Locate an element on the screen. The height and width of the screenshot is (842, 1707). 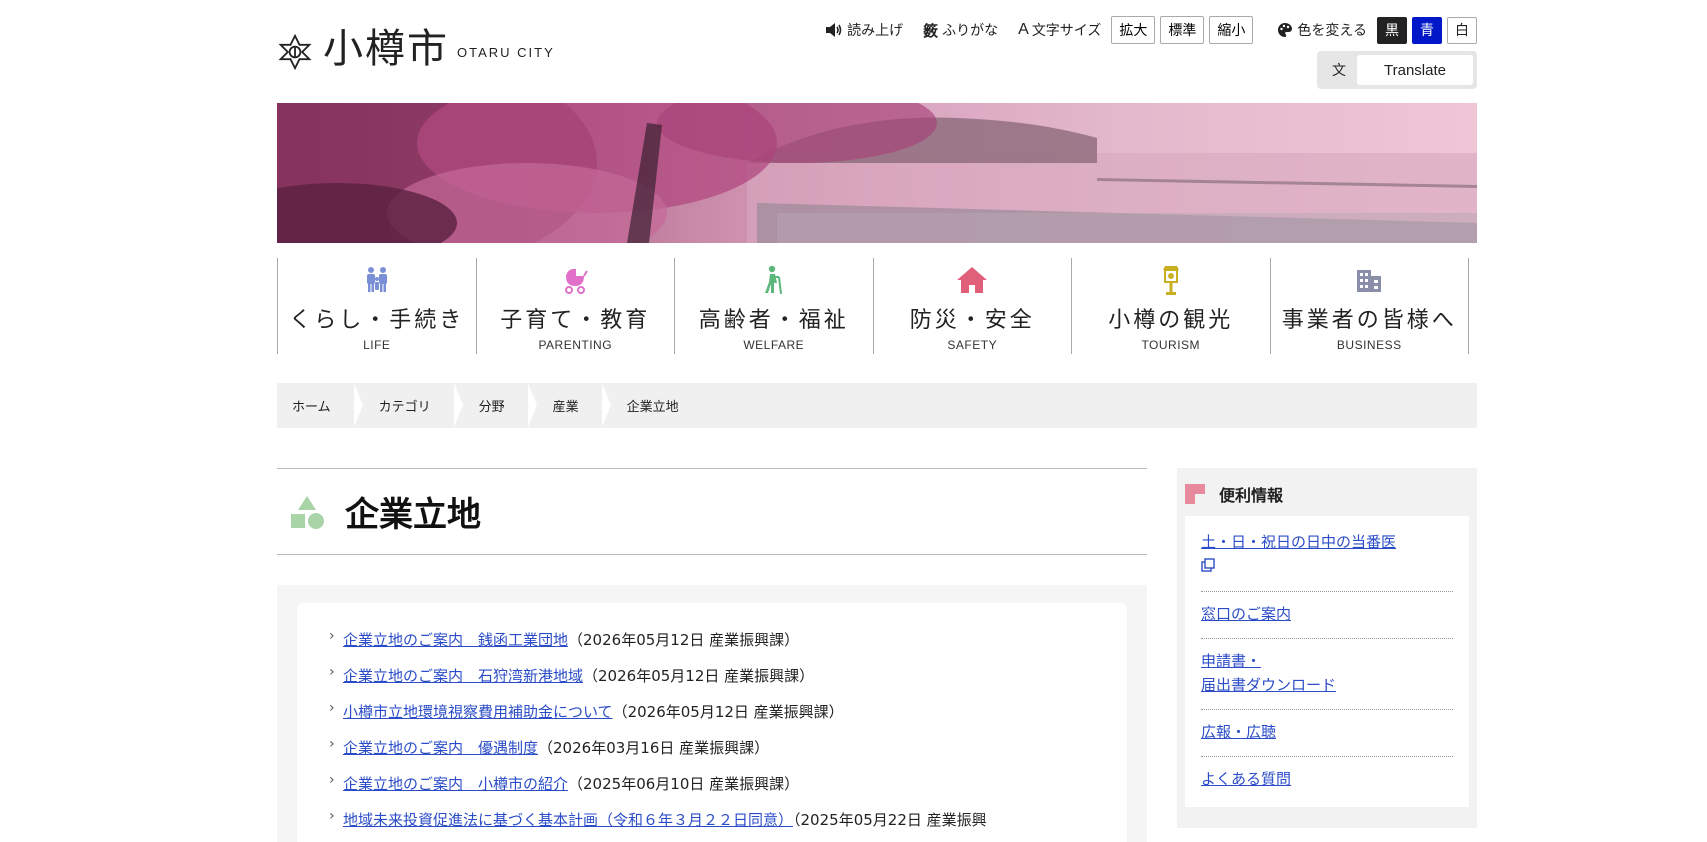
furigana-button: 䉤 ふりがな is located at coordinates (960, 30).